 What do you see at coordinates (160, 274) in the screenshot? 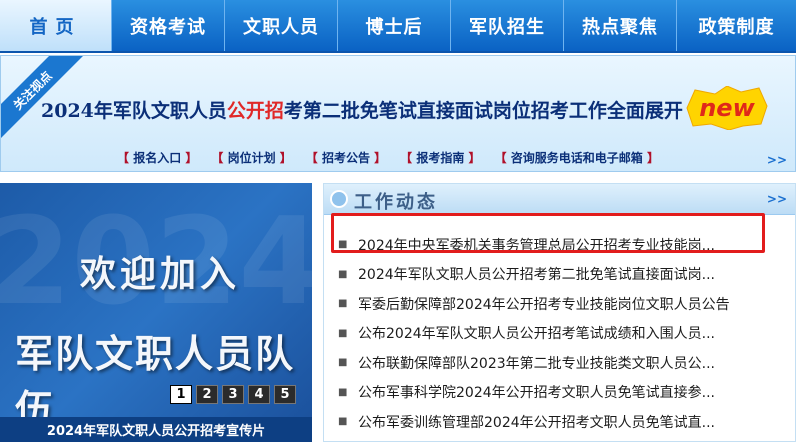
I see `promo-title-line1: 欢迎加入` at bounding box center [160, 274].